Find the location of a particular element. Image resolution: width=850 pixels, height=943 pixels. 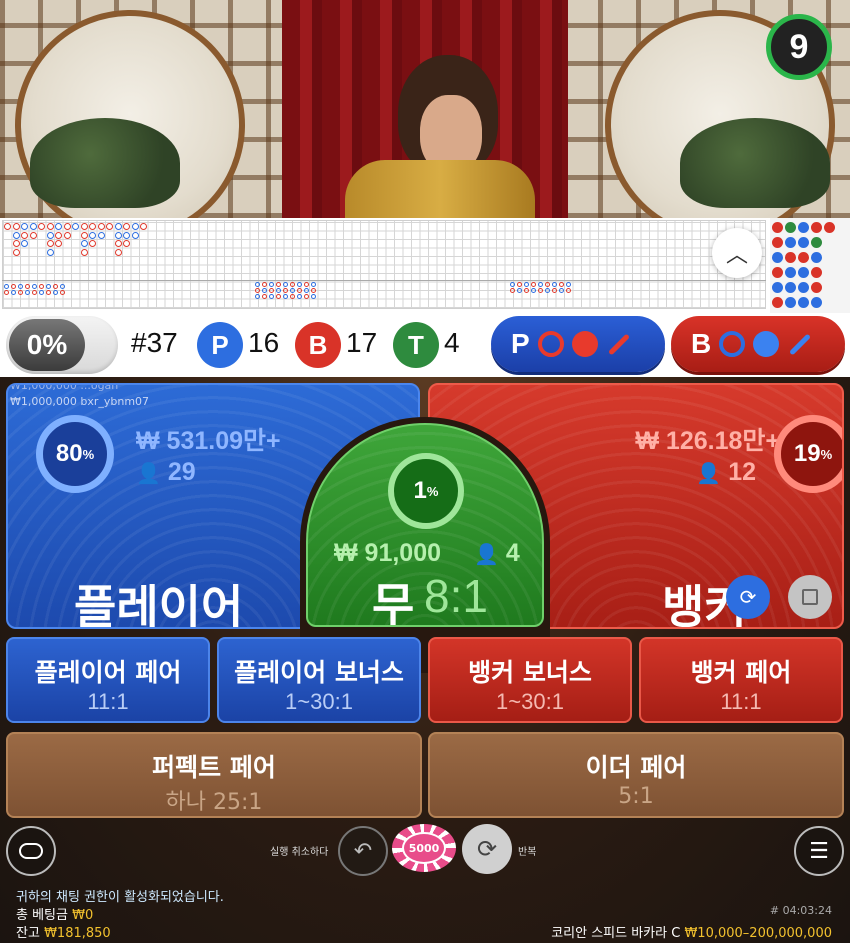

total-bet: 총 베팅금 ₩0 is located at coordinates (54, 913).